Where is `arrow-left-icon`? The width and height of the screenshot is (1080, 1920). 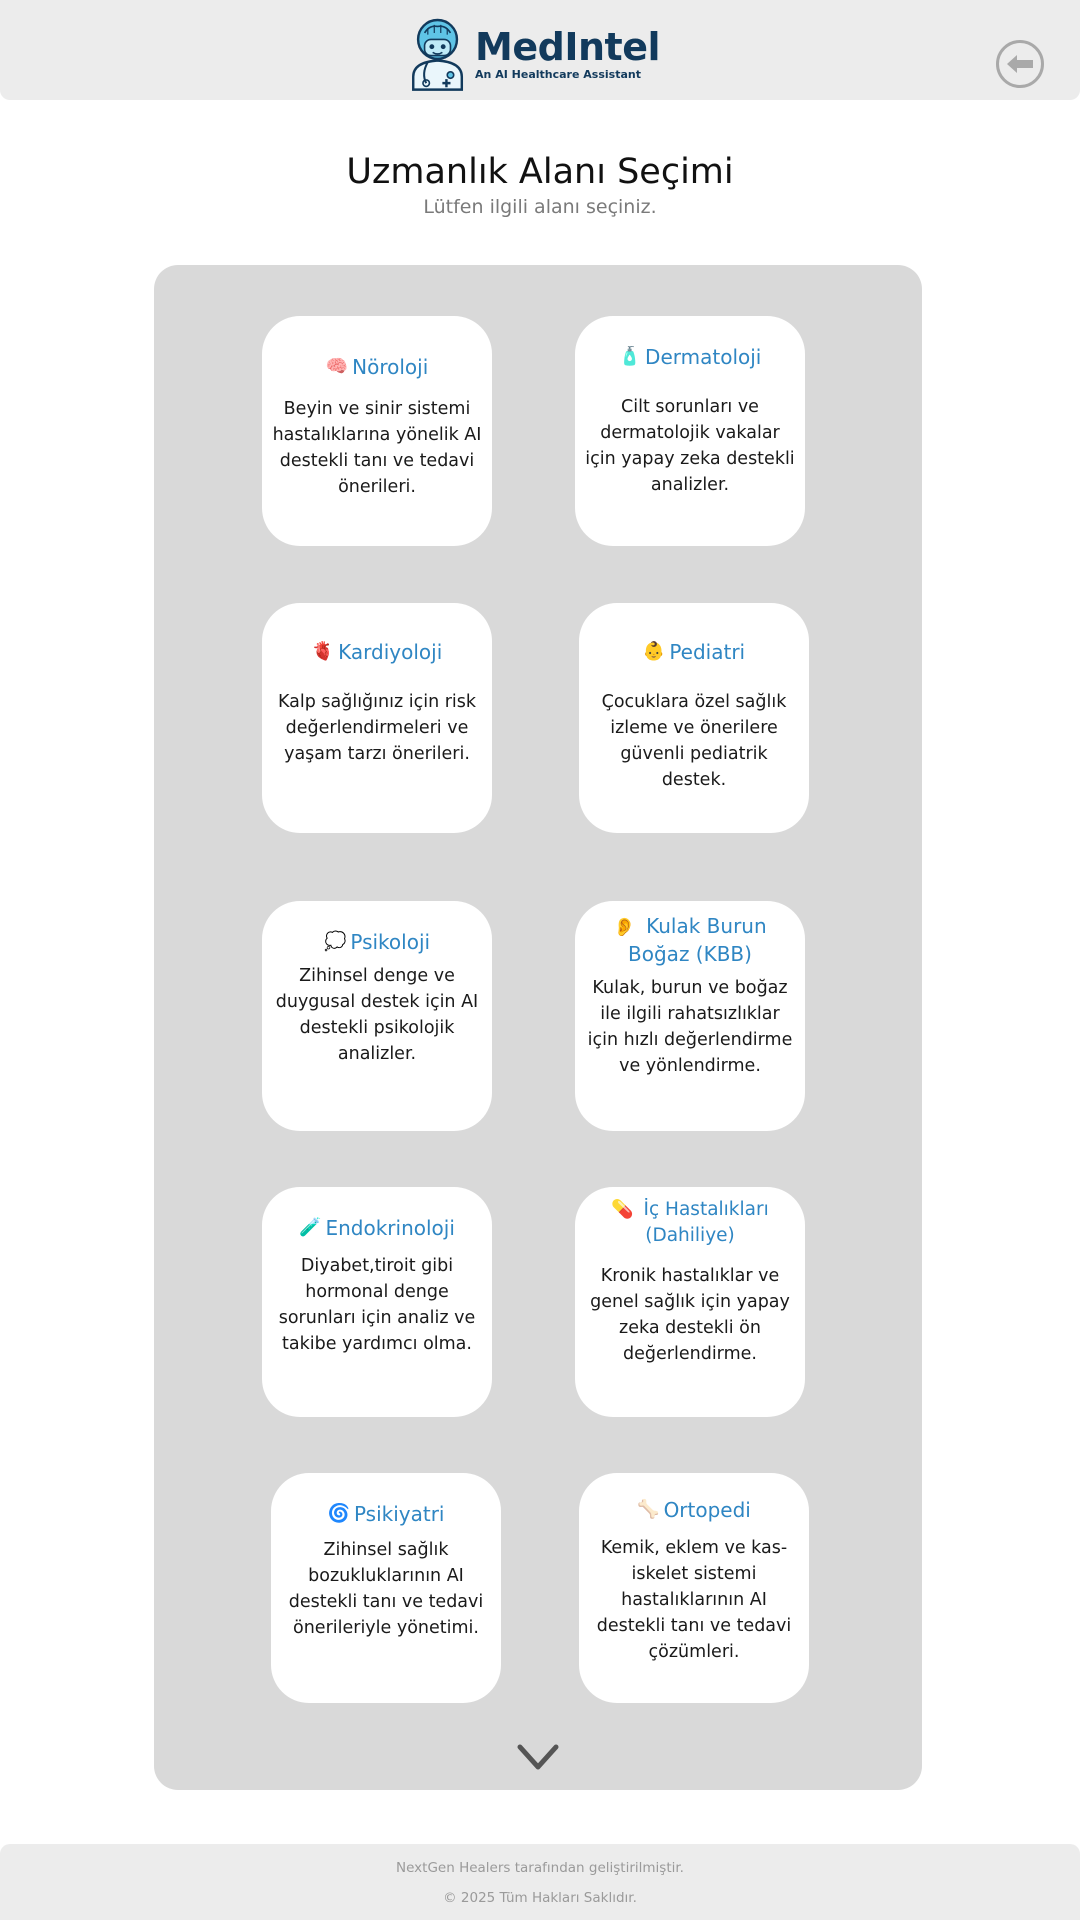 arrow-left-icon is located at coordinates (1020, 64).